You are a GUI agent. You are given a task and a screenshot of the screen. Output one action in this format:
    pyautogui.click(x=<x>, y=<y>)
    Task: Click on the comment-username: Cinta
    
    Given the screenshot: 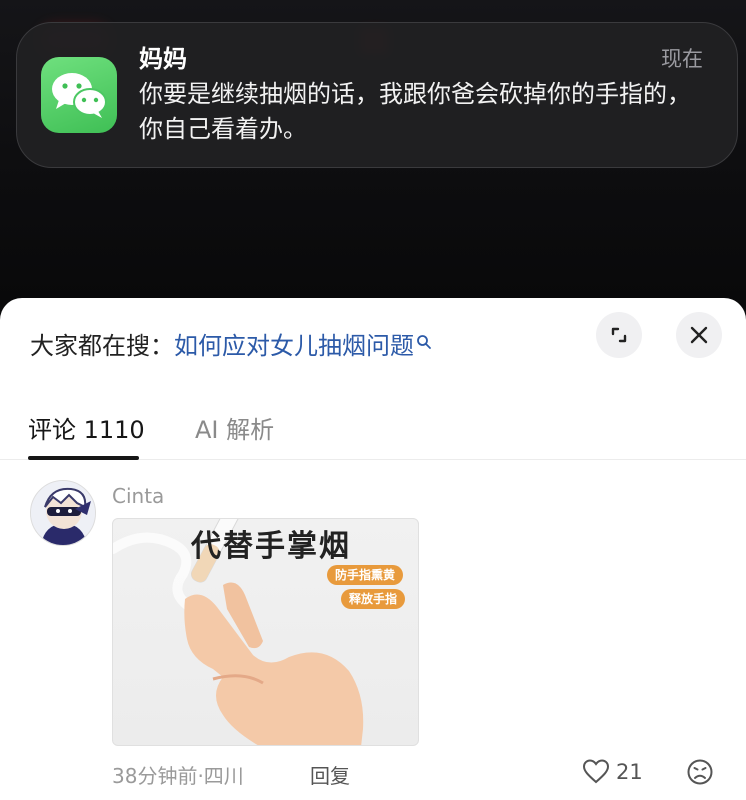 What is the action you would take?
    pyautogui.click(x=138, y=496)
    